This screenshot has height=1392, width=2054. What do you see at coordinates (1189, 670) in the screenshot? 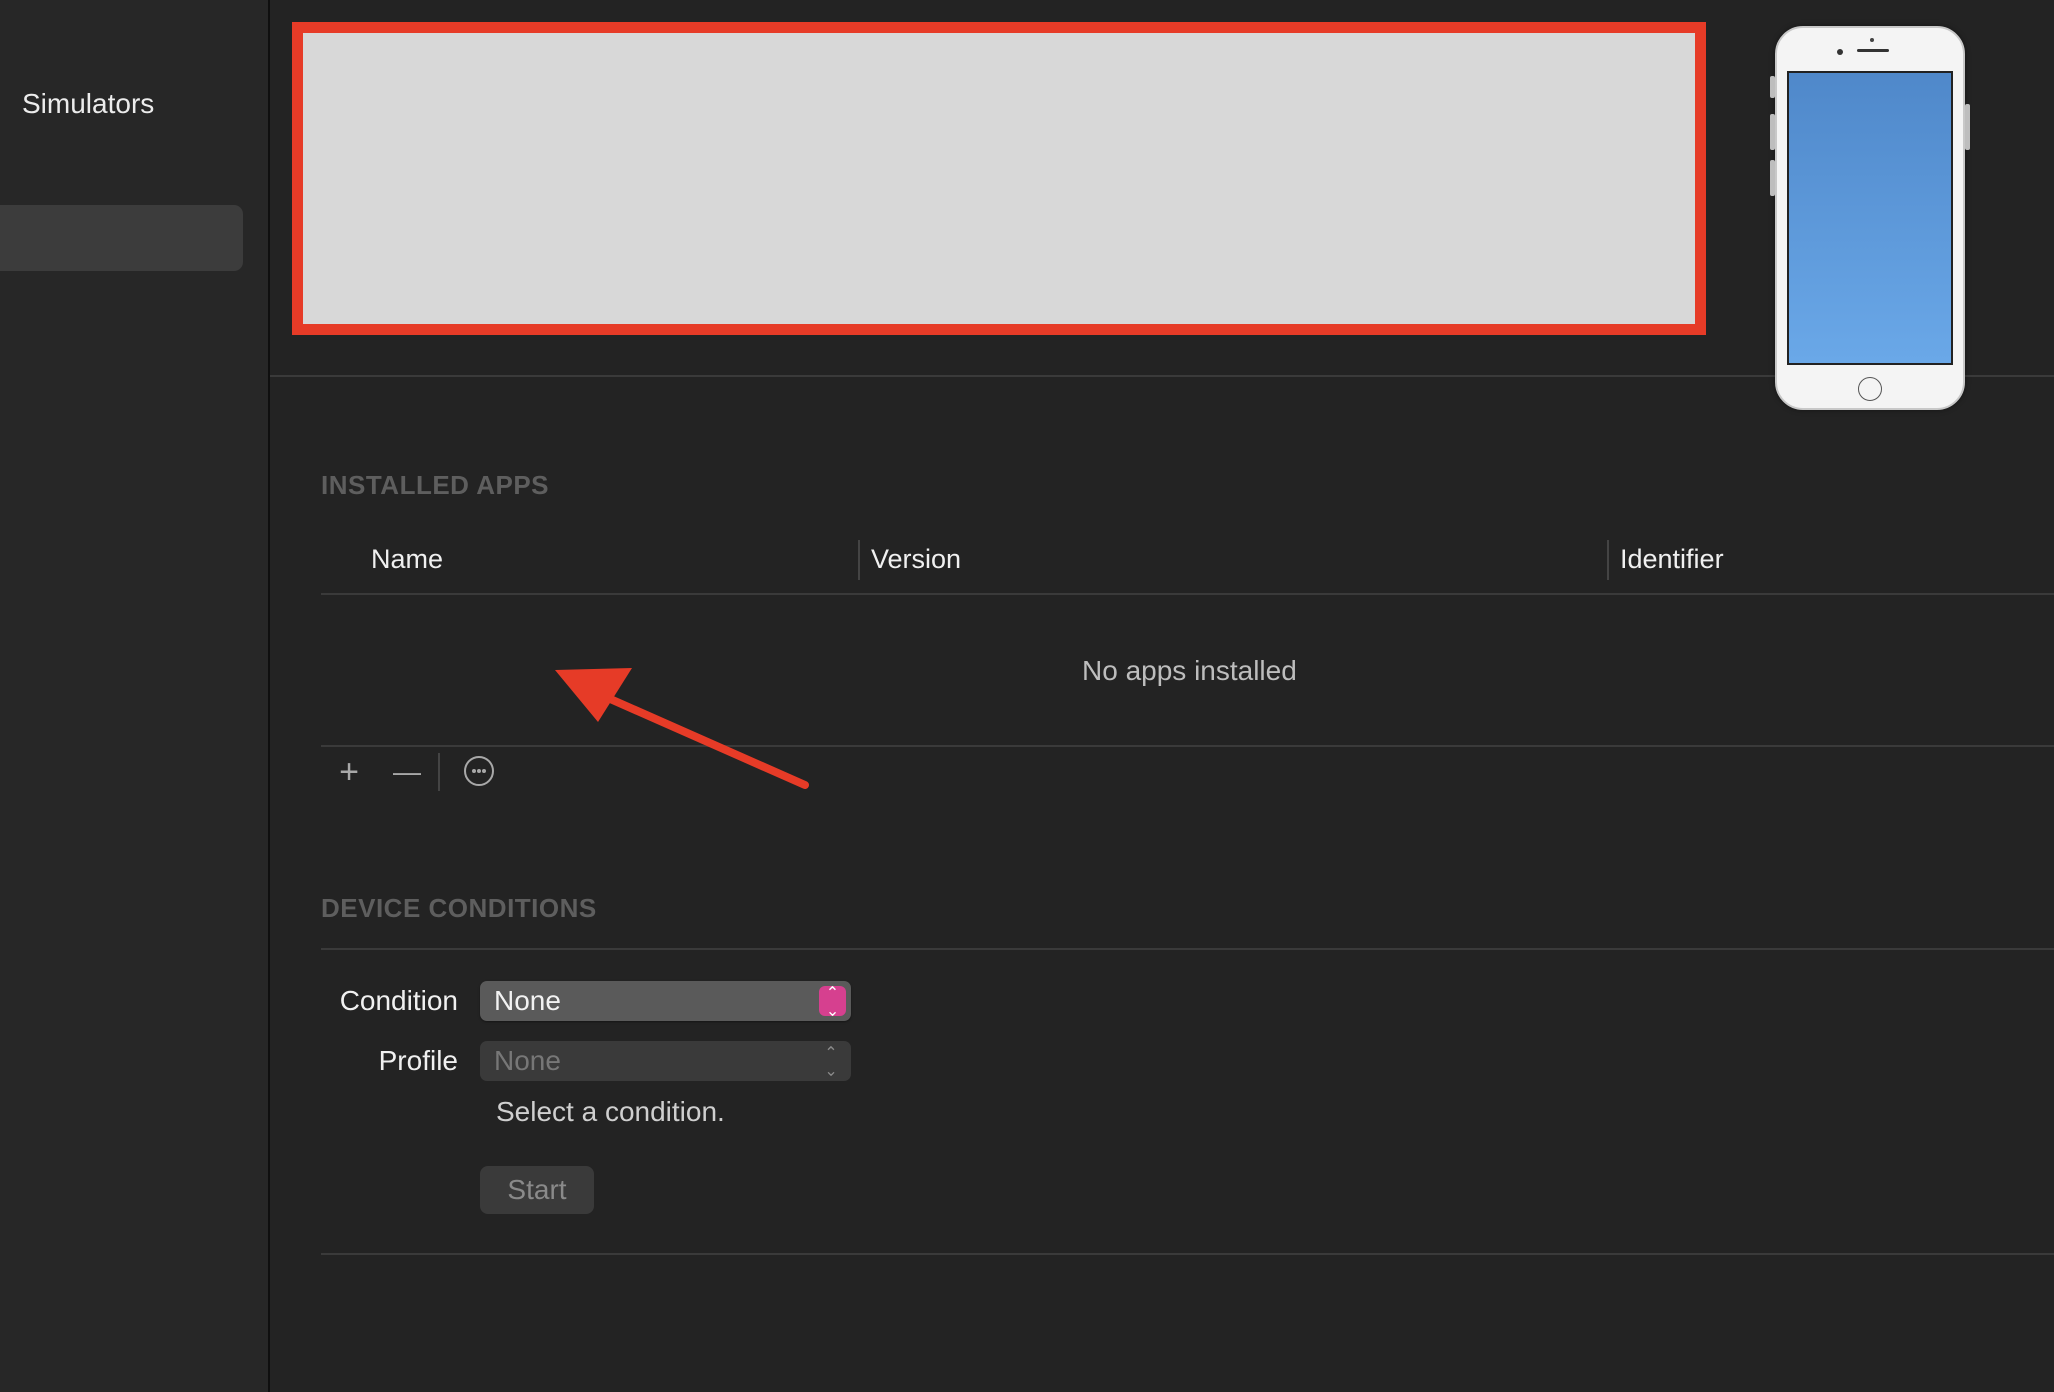
I see `empty-table-message: No apps installed` at bounding box center [1189, 670].